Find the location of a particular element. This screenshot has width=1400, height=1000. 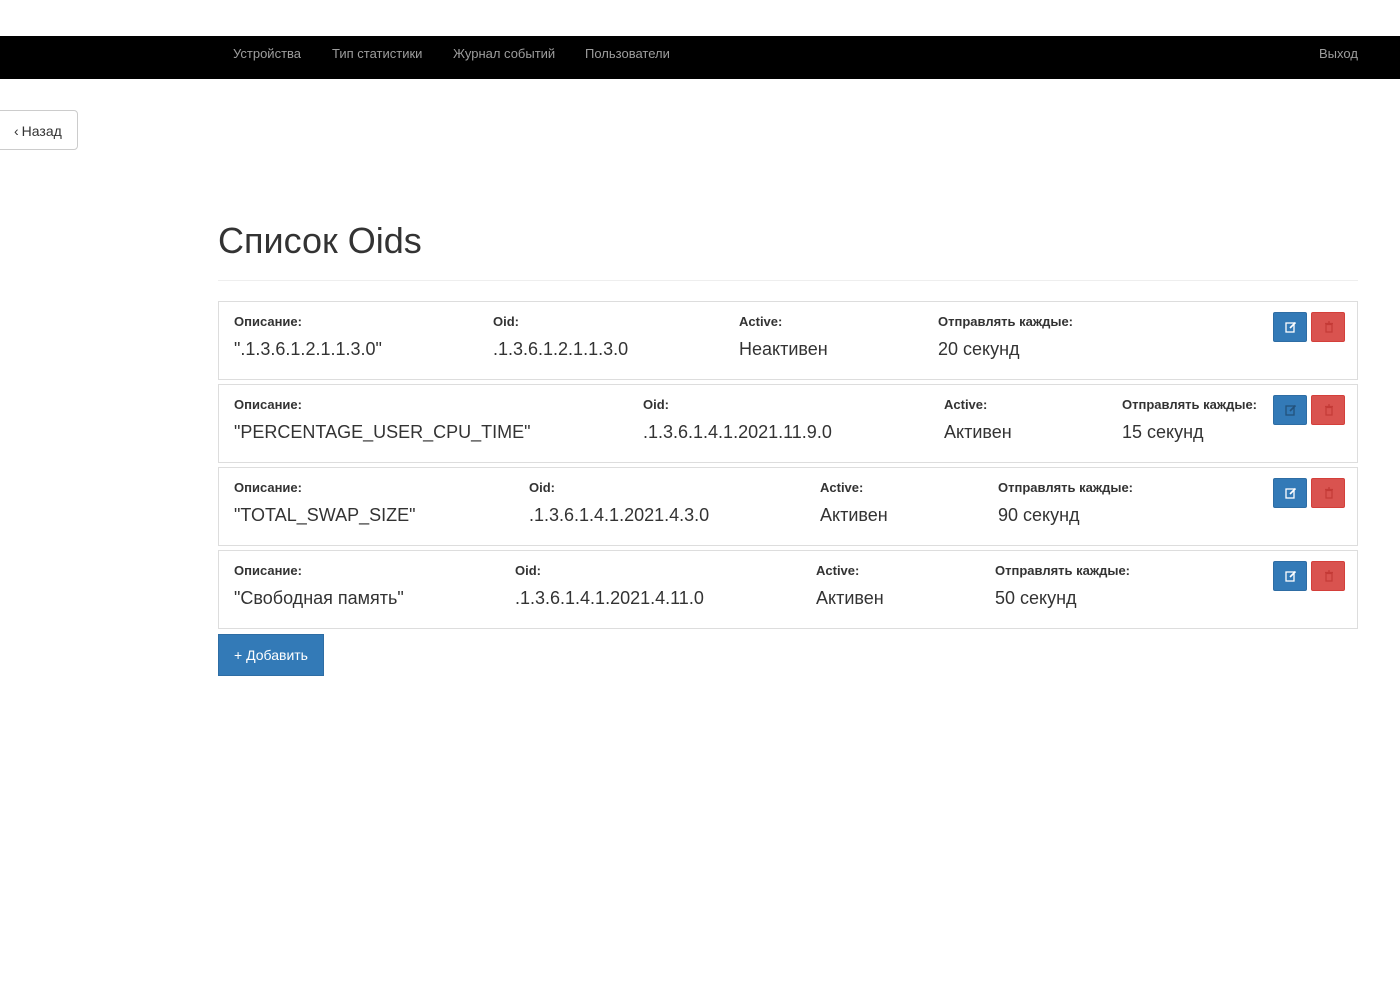

description-value: "Свободная память" is located at coordinates (319, 598).